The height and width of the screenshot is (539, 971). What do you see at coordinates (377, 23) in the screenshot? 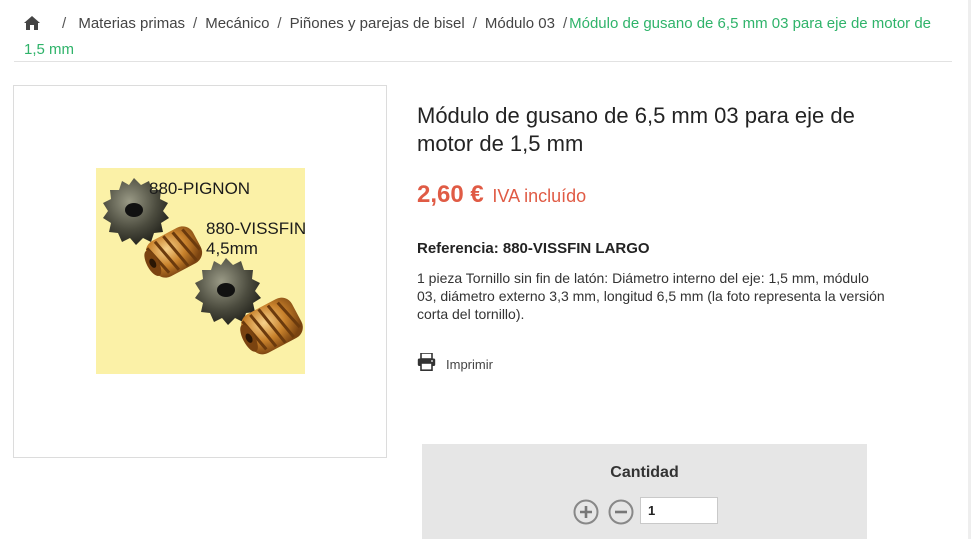
I see `breadcrumb-item-pinones: Piñones y parejas de bisel` at bounding box center [377, 23].